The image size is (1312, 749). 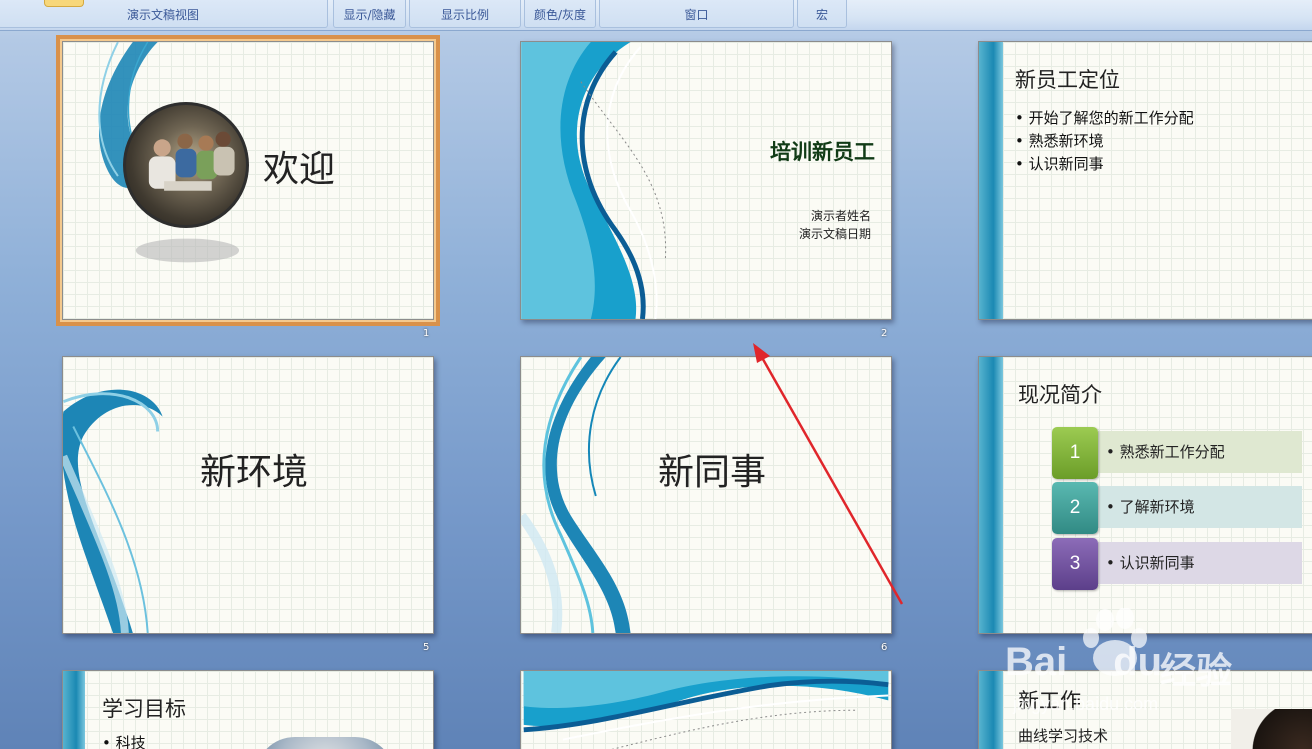 What do you see at coordinates (248, 495) in the screenshot?
I see `slide-thumbnail-5: 新环境` at bounding box center [248, 495].